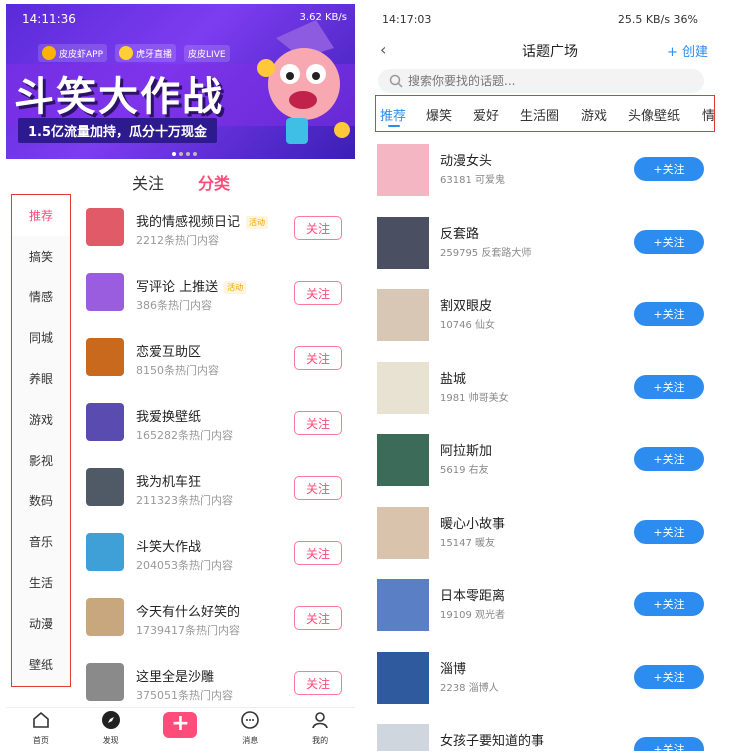 The width and height of the screenshot is (732, 755). Describe the element at coordinates (217, 561) in the screenshot. I see `topic-row: 斗笑大作战 204053条热门内容 关注` at that location.